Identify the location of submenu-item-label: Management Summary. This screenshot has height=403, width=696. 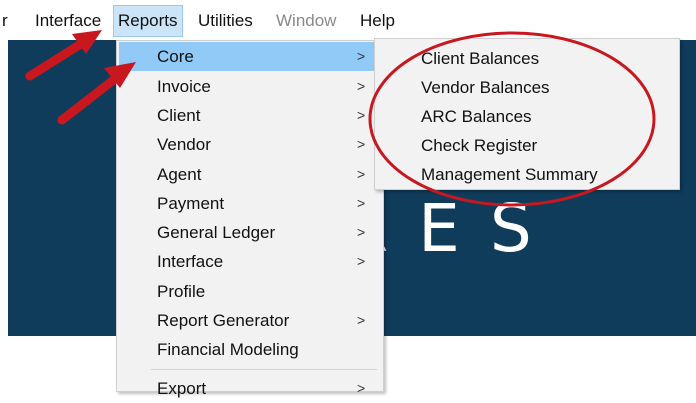
(509, 174).